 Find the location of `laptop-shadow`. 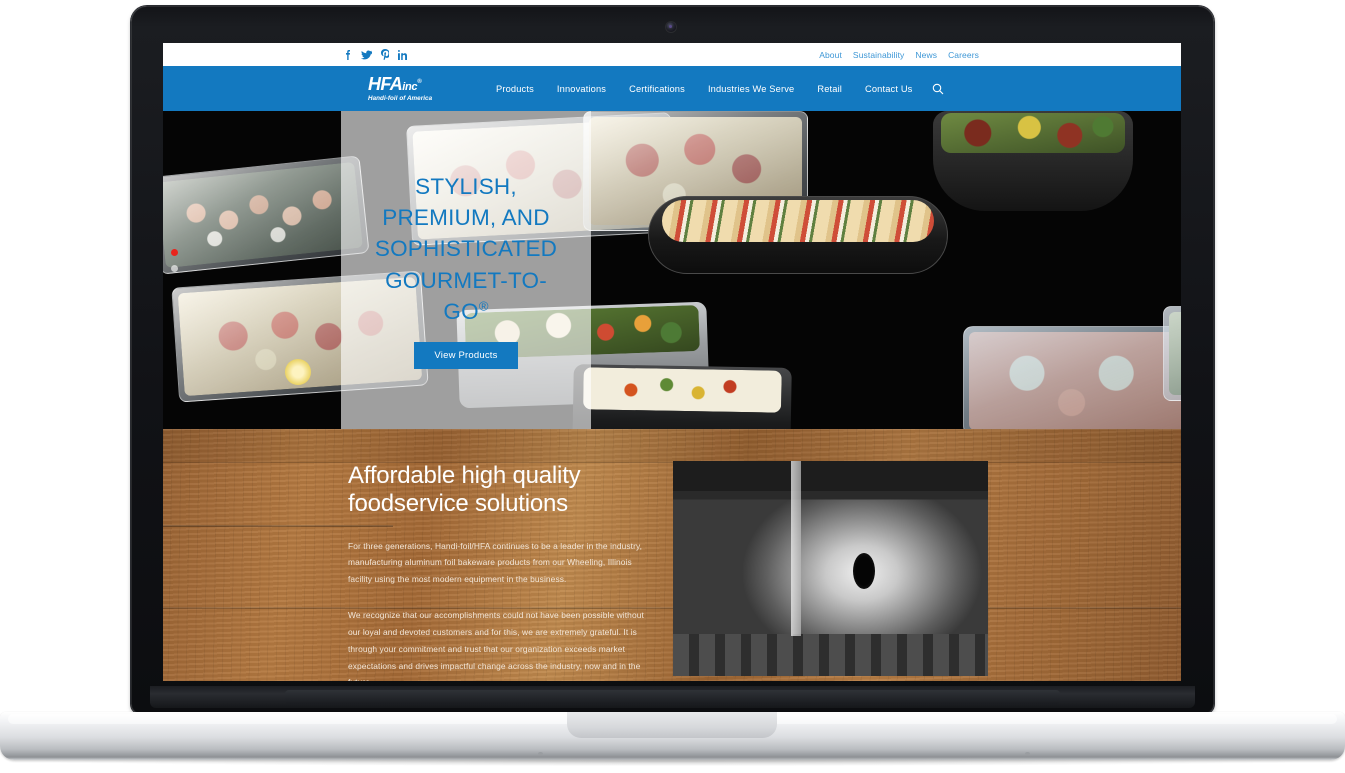

laptop-shadow is located at coordinates (672, 761).